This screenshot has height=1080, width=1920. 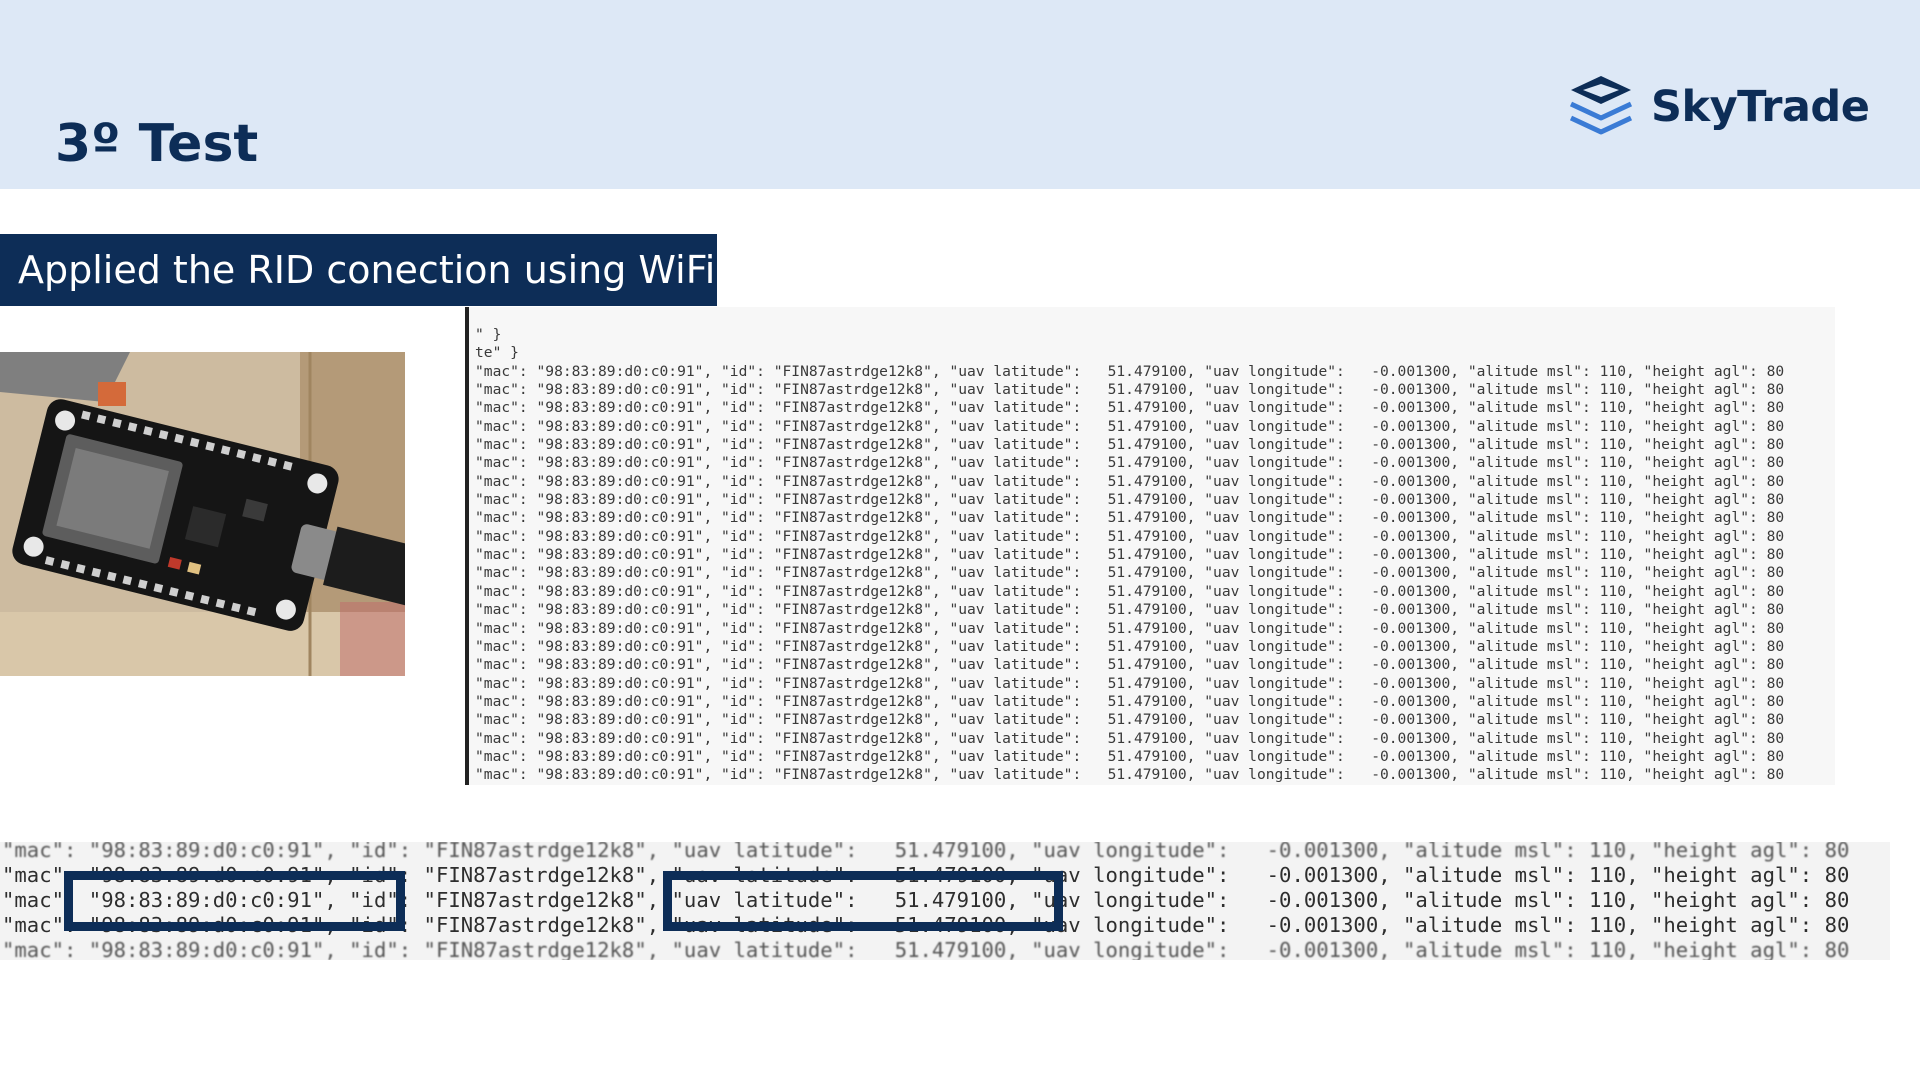 I want to click on page-title: 3º Test, so click(x=157, y=144).